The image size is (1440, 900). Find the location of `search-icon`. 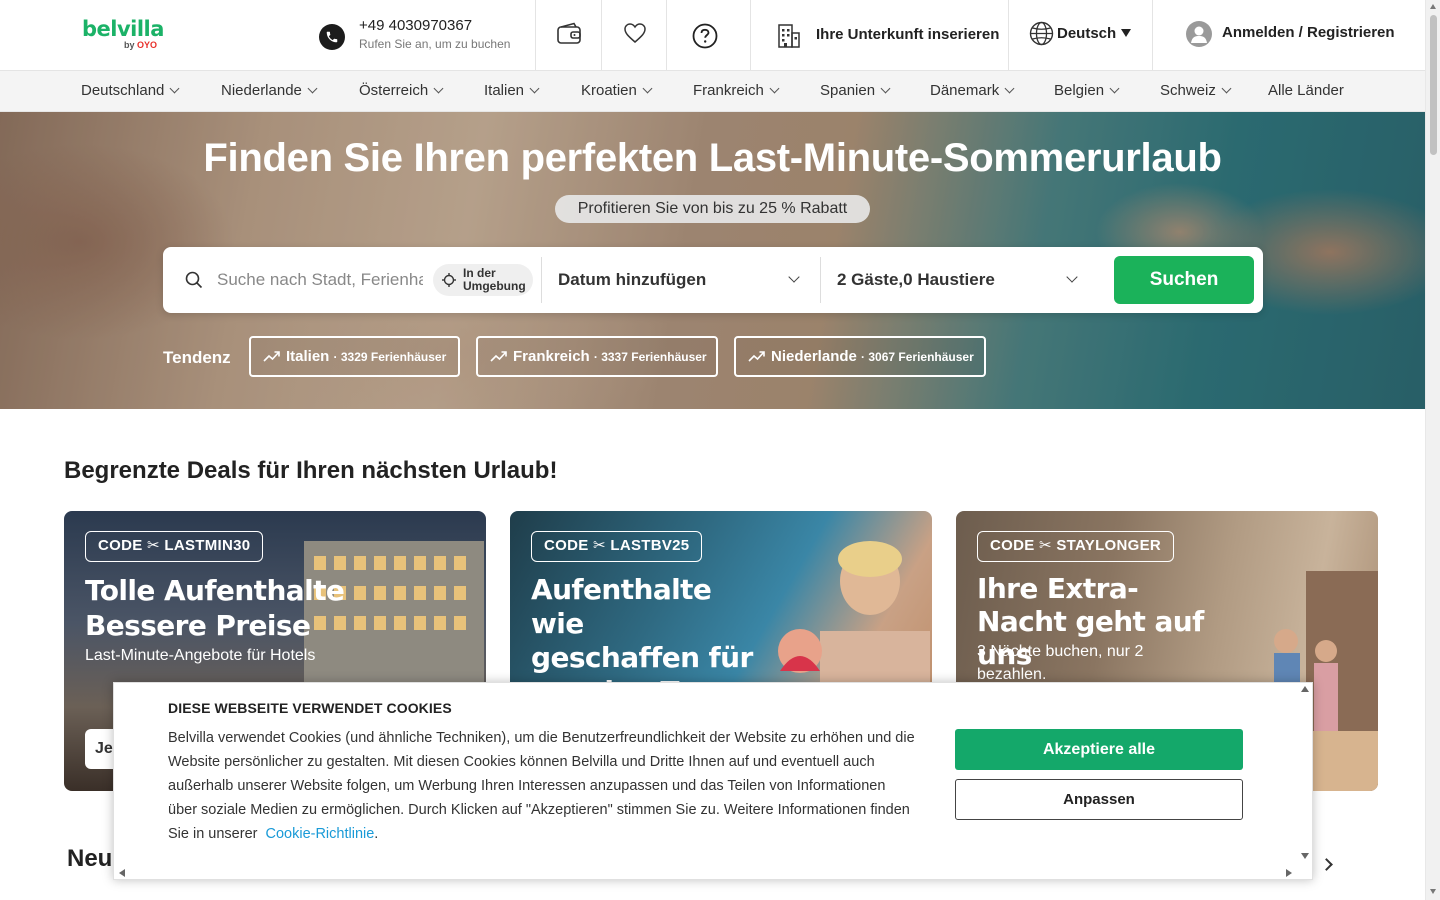

search-icon is located at coordinates (194, 280).